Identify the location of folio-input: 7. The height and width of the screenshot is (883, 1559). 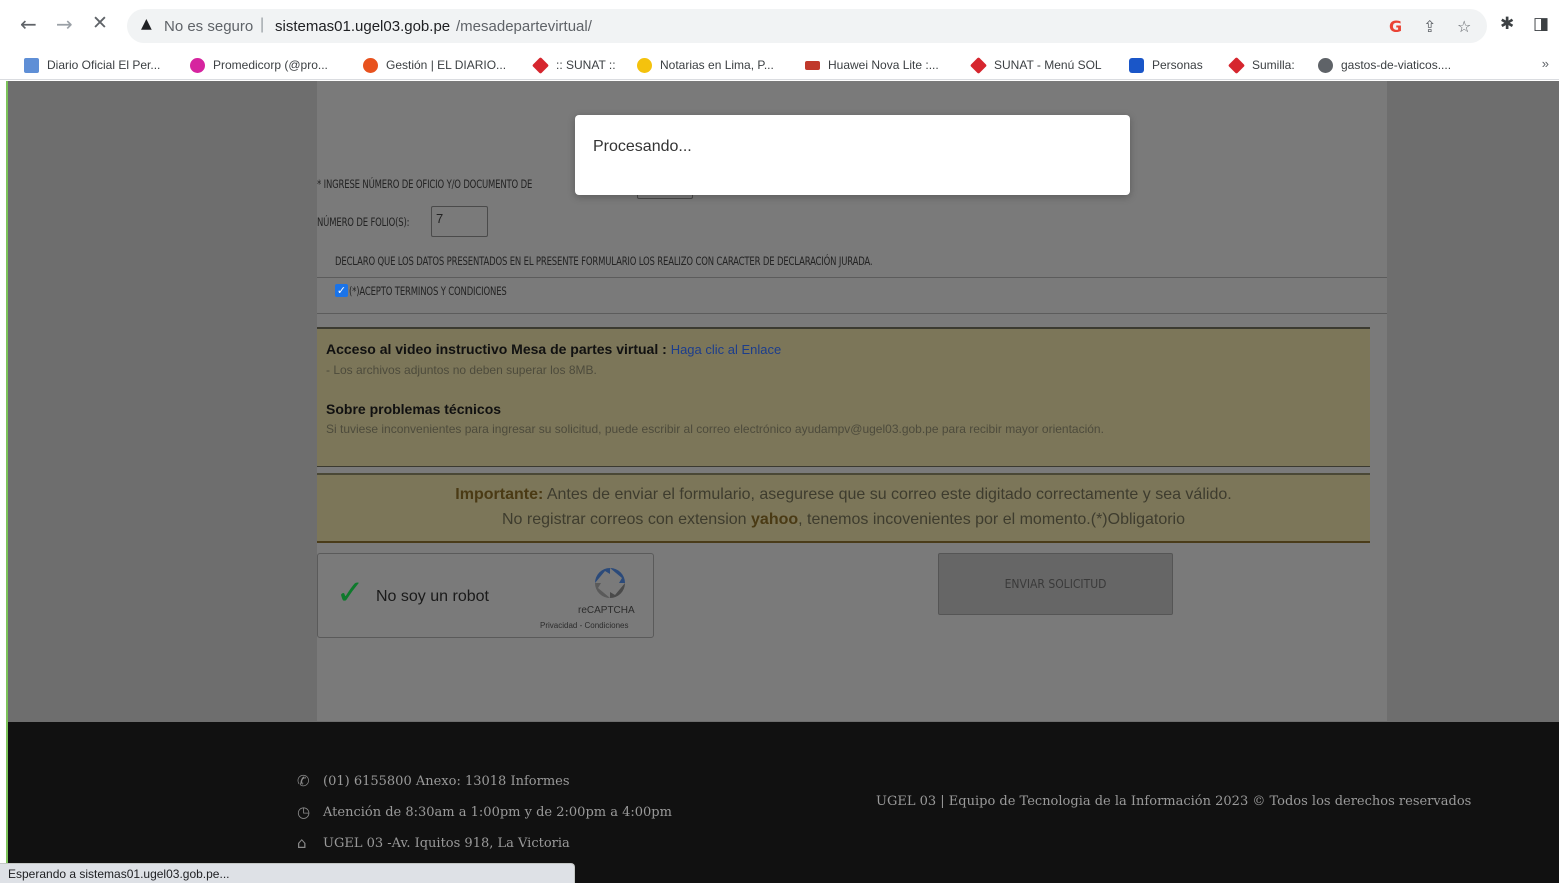
(459, 221).